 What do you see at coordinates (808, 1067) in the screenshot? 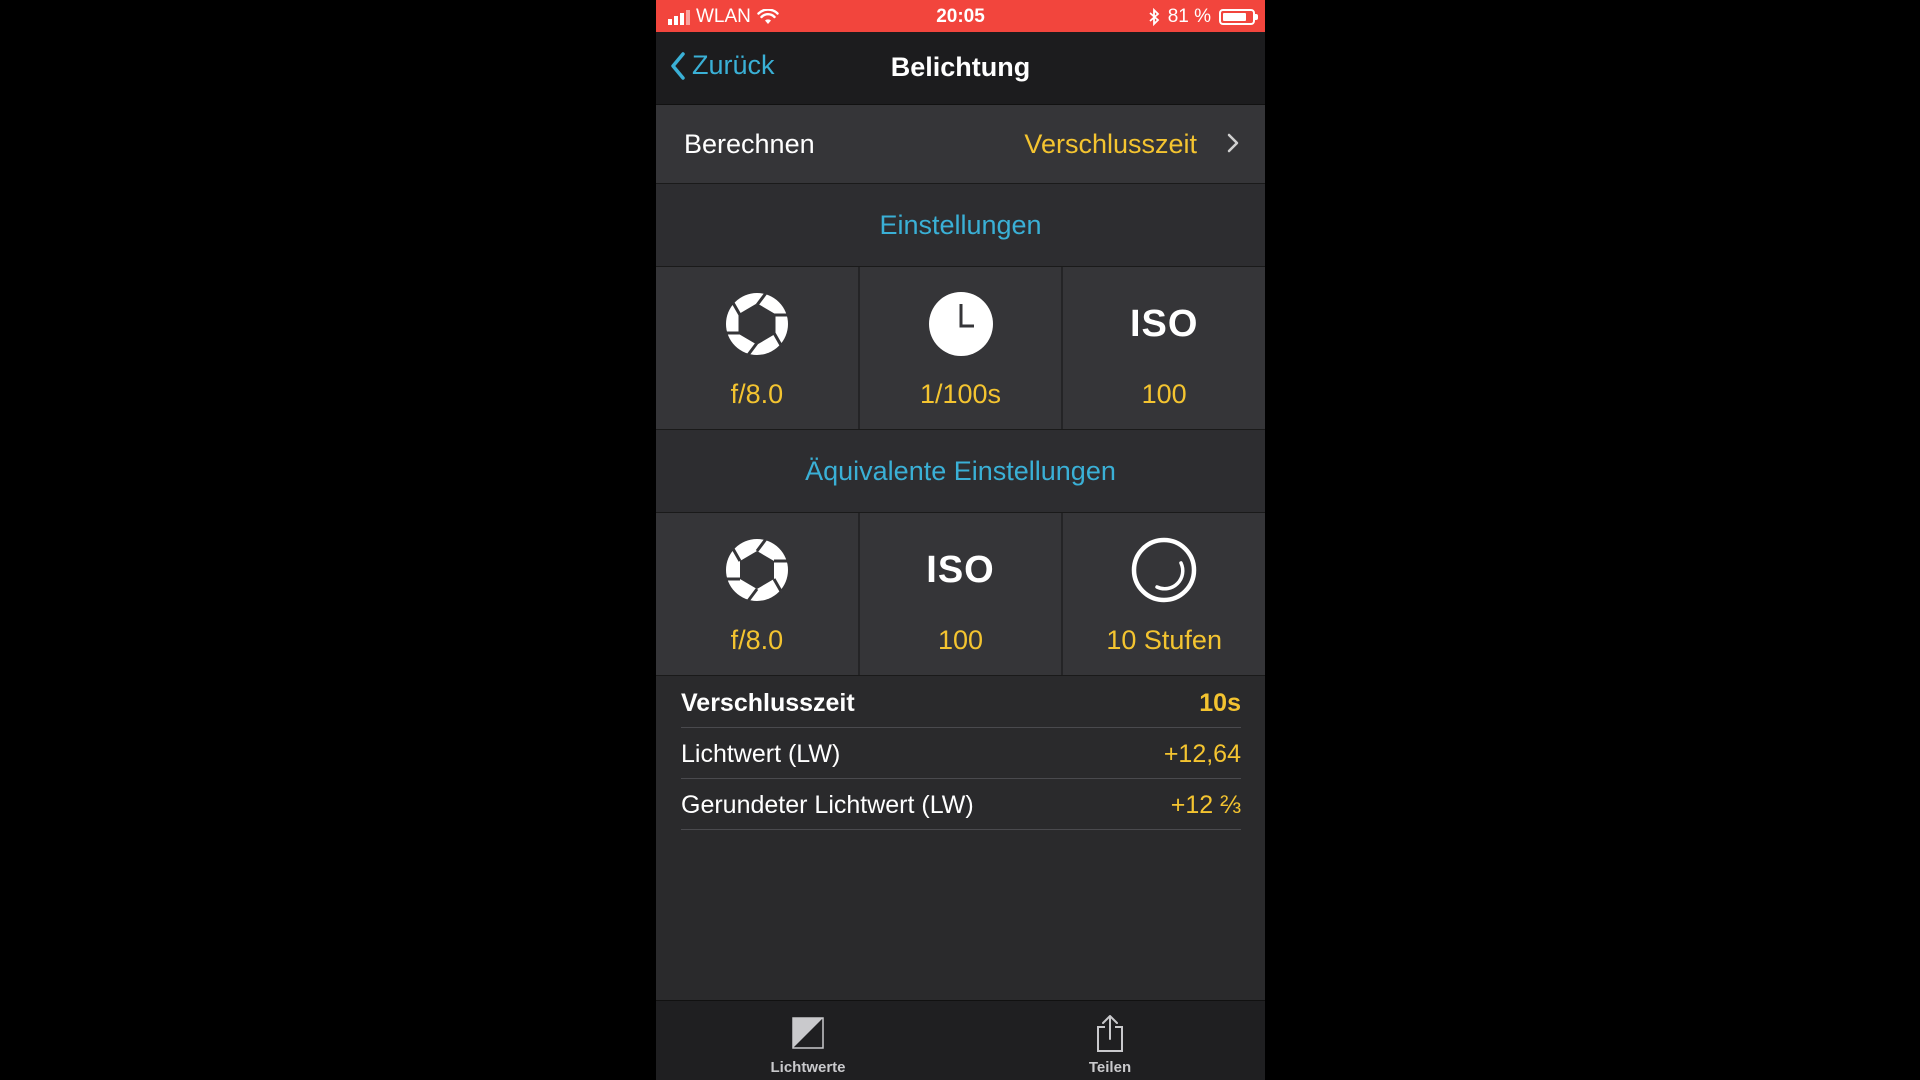
I see `tab-label: Lichtwerte` at bounding box center [808, 1067].